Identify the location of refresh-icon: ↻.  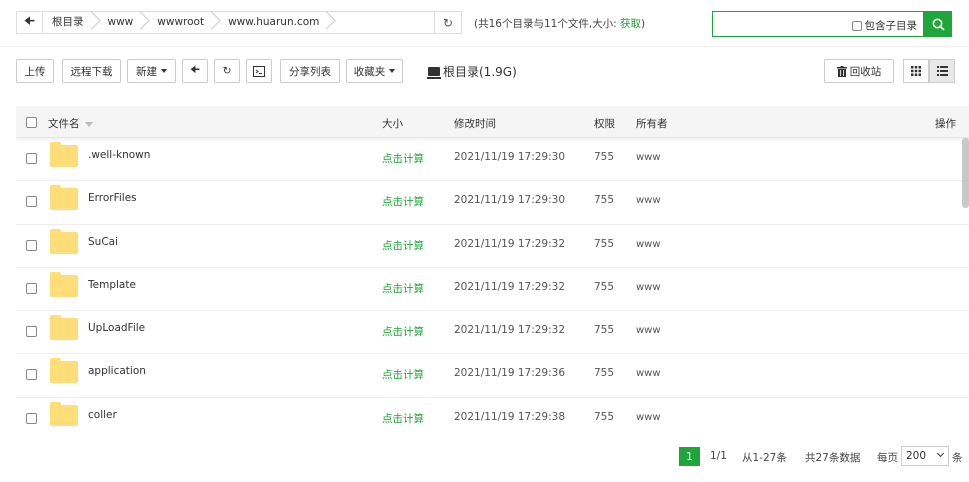
(448, 22).